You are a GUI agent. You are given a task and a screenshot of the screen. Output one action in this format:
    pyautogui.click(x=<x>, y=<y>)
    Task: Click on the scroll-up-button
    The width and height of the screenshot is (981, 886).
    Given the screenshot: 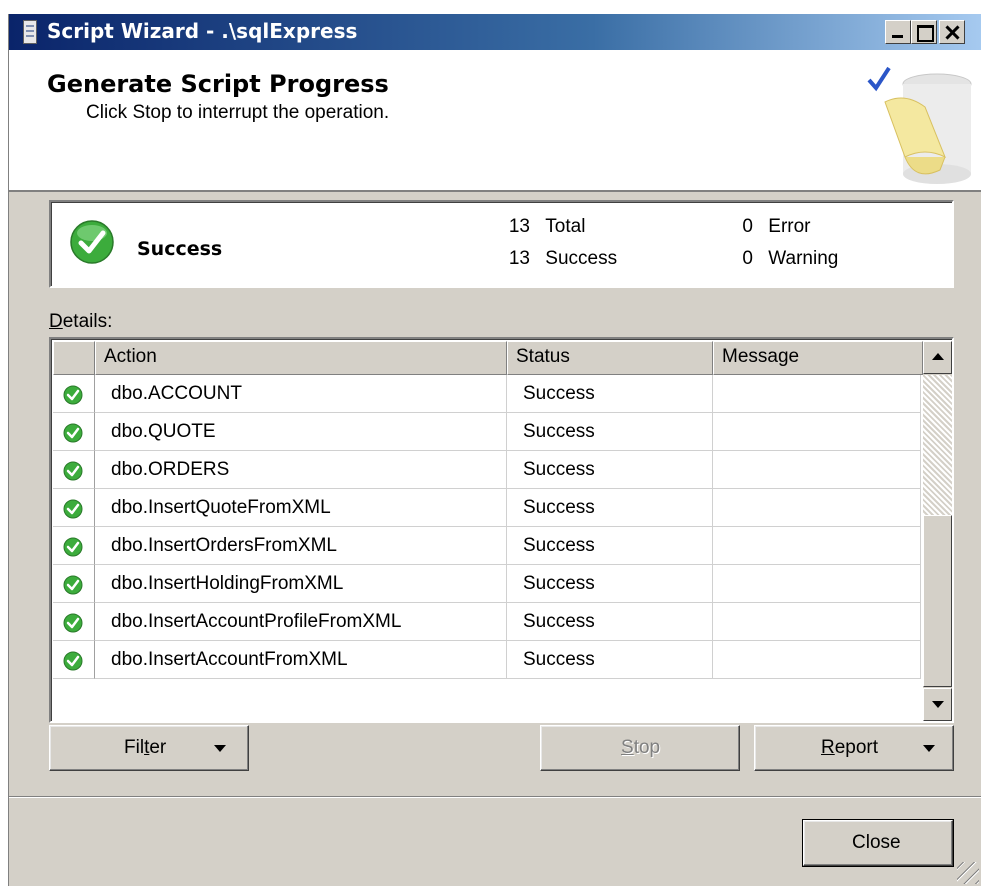 What is the action you would take?
    pyautogui.click(x=937, y=357)
    